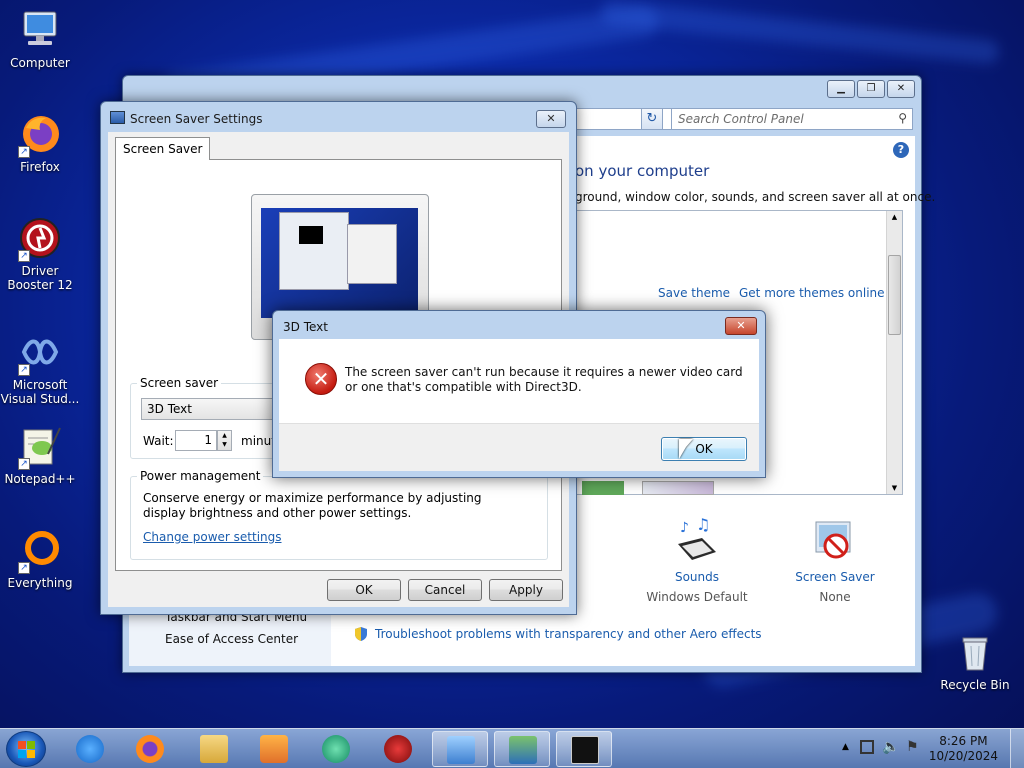 This screenshot has width=1024, height=768. Describe the element at coordinates (697, 559) in the screenshot. I see `sounds-item: ♪ ♫ Sounds Windows Default` at that location.